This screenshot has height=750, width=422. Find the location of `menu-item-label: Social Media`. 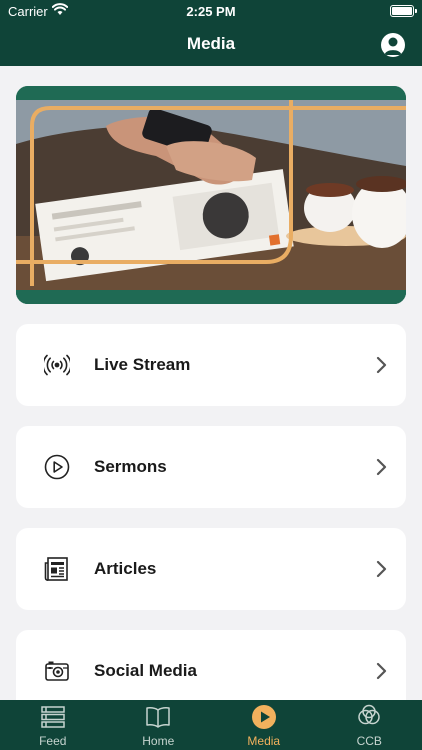

menu-item-label: Social Media is located at coordinates (145, 670).